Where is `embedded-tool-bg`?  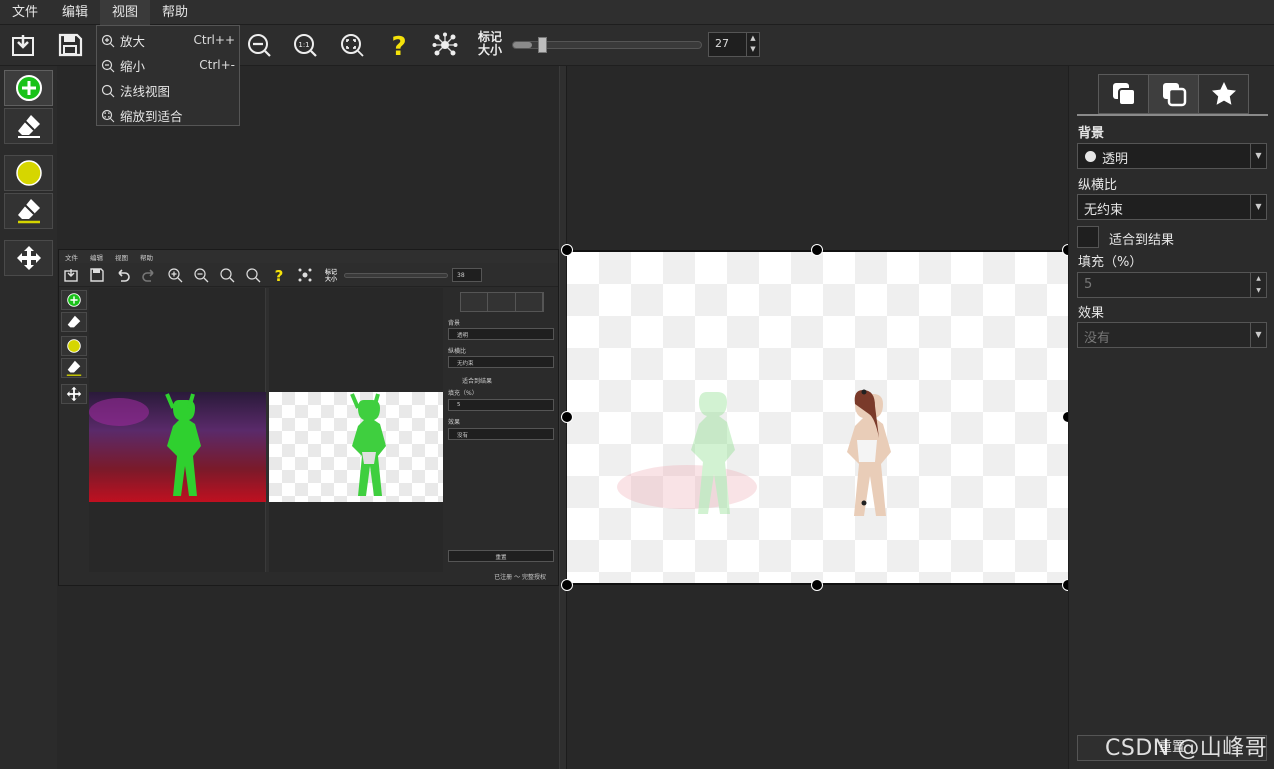
embedded-tool-bg is located at coordinates (74, 346).